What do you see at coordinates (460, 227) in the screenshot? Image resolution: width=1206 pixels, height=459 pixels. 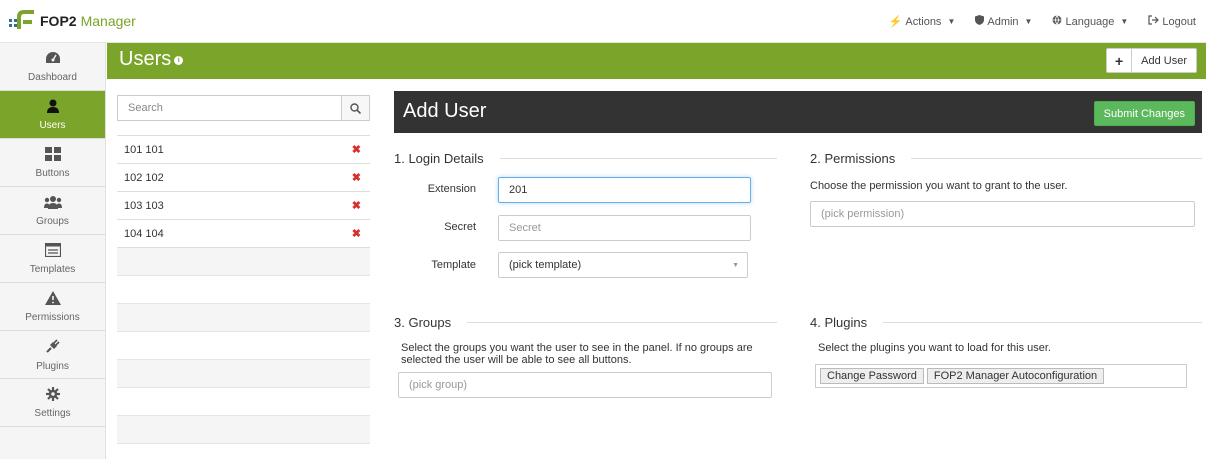 I see `secret-label: Secret` at bounding box center [460, 227].